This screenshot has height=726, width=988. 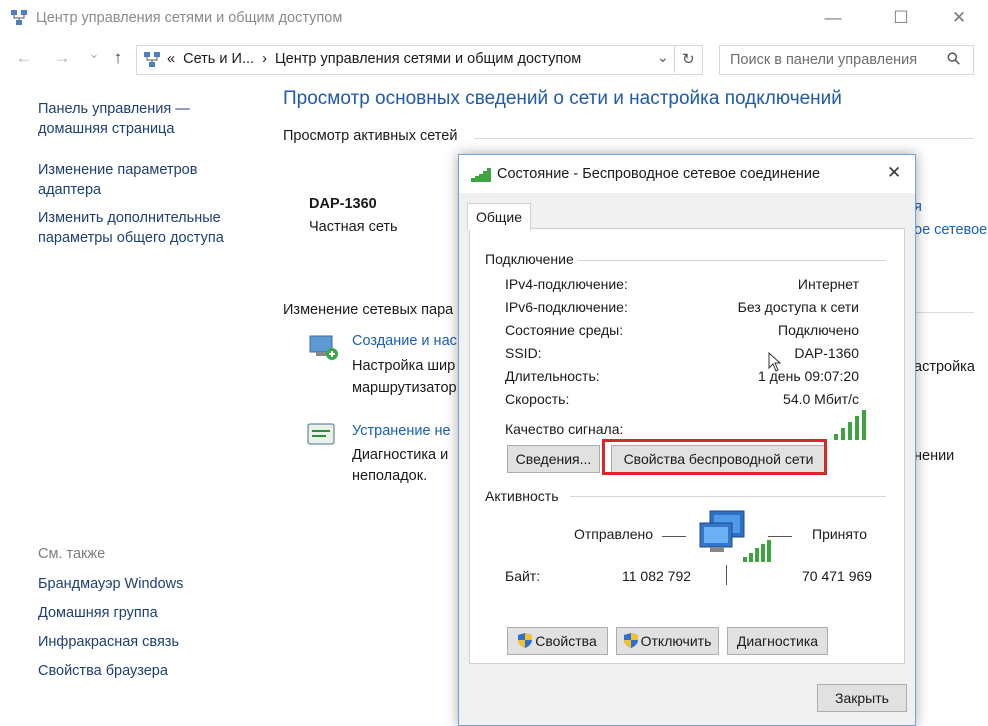 What do you see at coordinates (944, 367) in the screenshot?
I see `create-connection-desc-right: астройка` at bounding box center [944, 367].